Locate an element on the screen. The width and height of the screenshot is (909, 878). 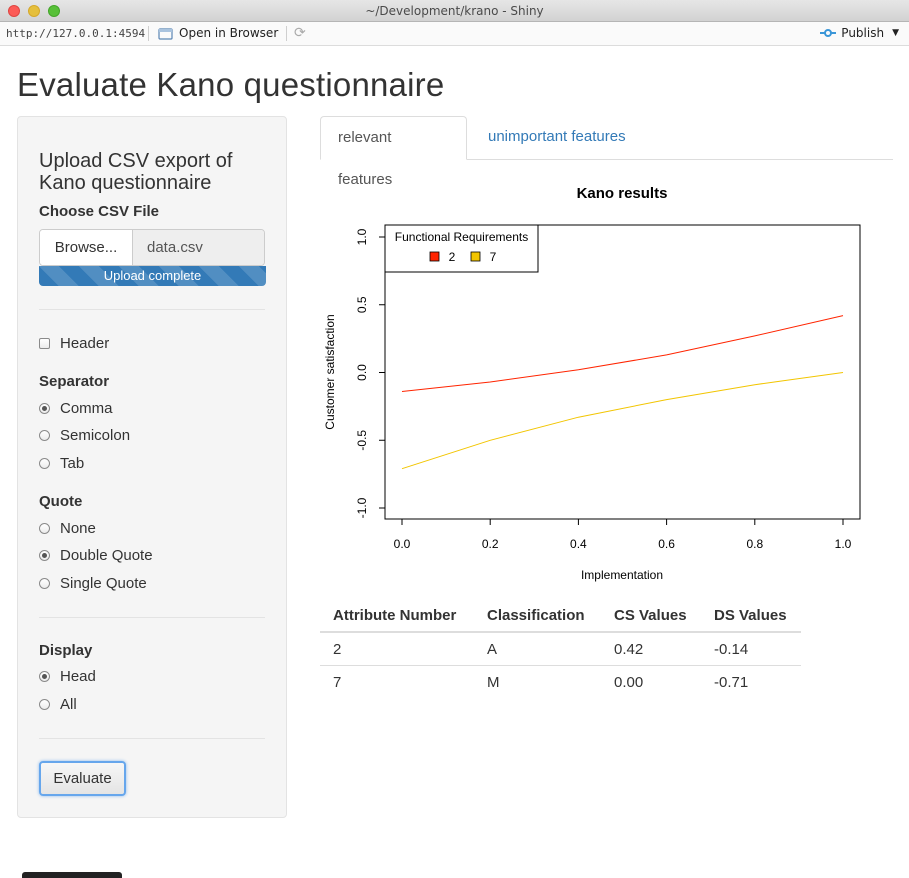
quote-option-none: None is located at coordinates (67, 528).